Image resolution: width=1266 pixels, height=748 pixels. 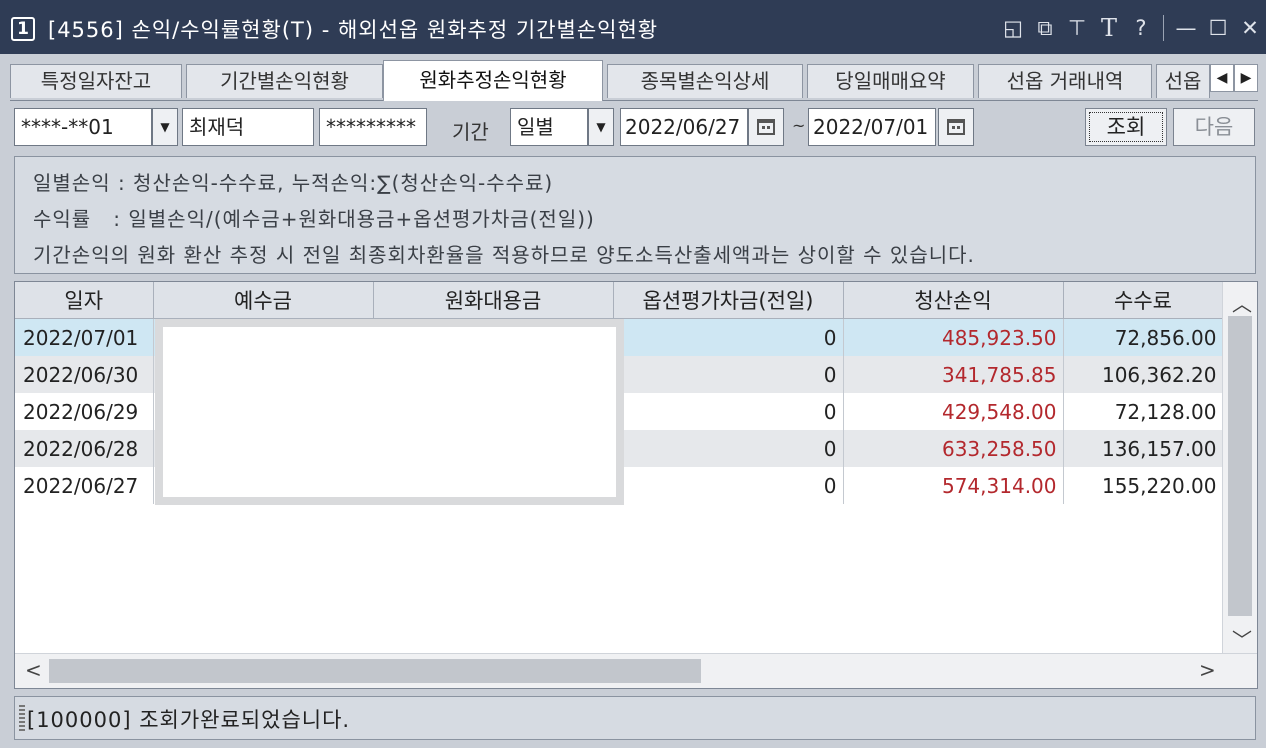 I want to click on close-icon: ✕, so click(x=1250, y=28).